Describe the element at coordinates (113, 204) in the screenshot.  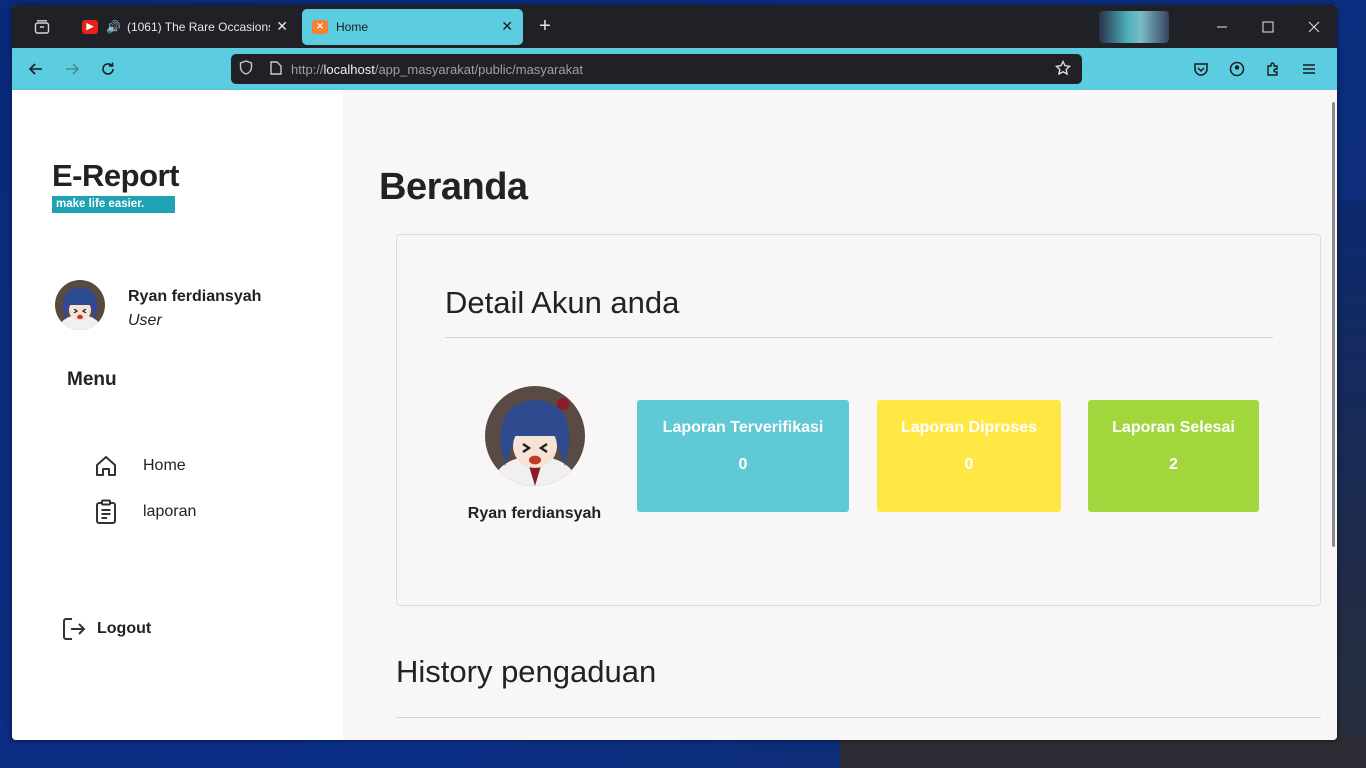
I see `brand-tagline: make life easier.` at that location.